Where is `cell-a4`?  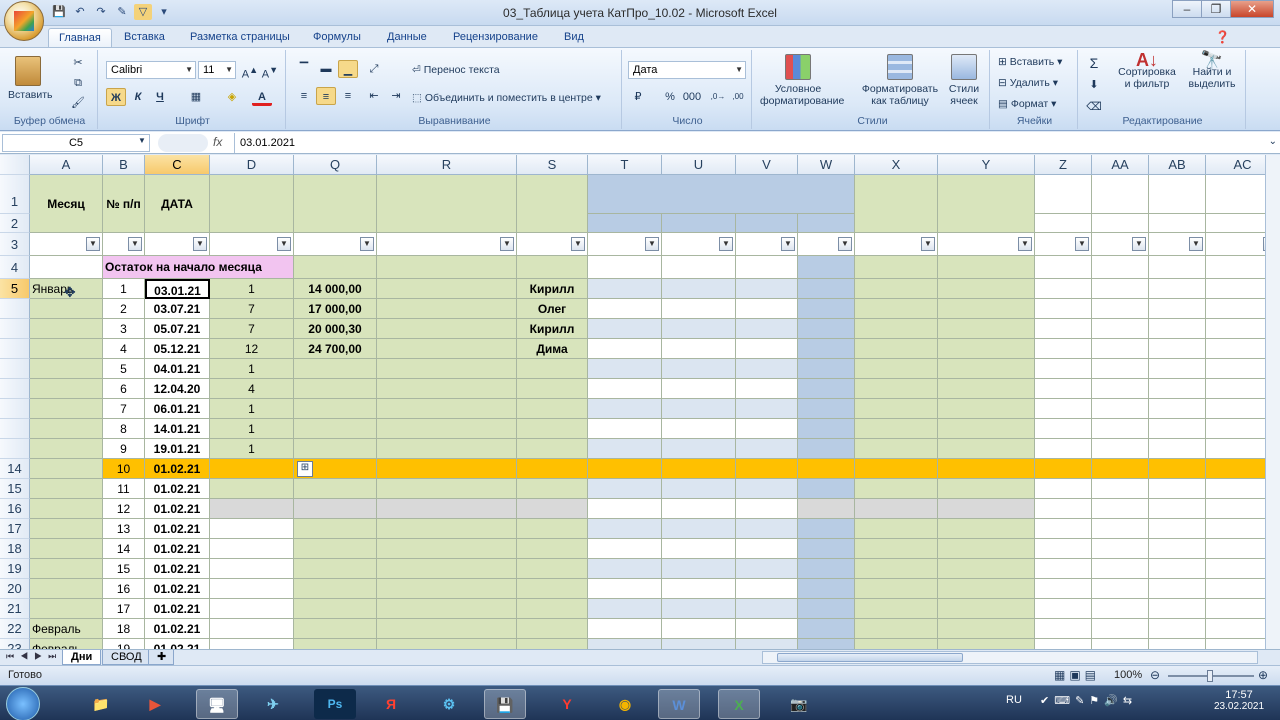 cell-a4 is located at coordinates (66, 267).